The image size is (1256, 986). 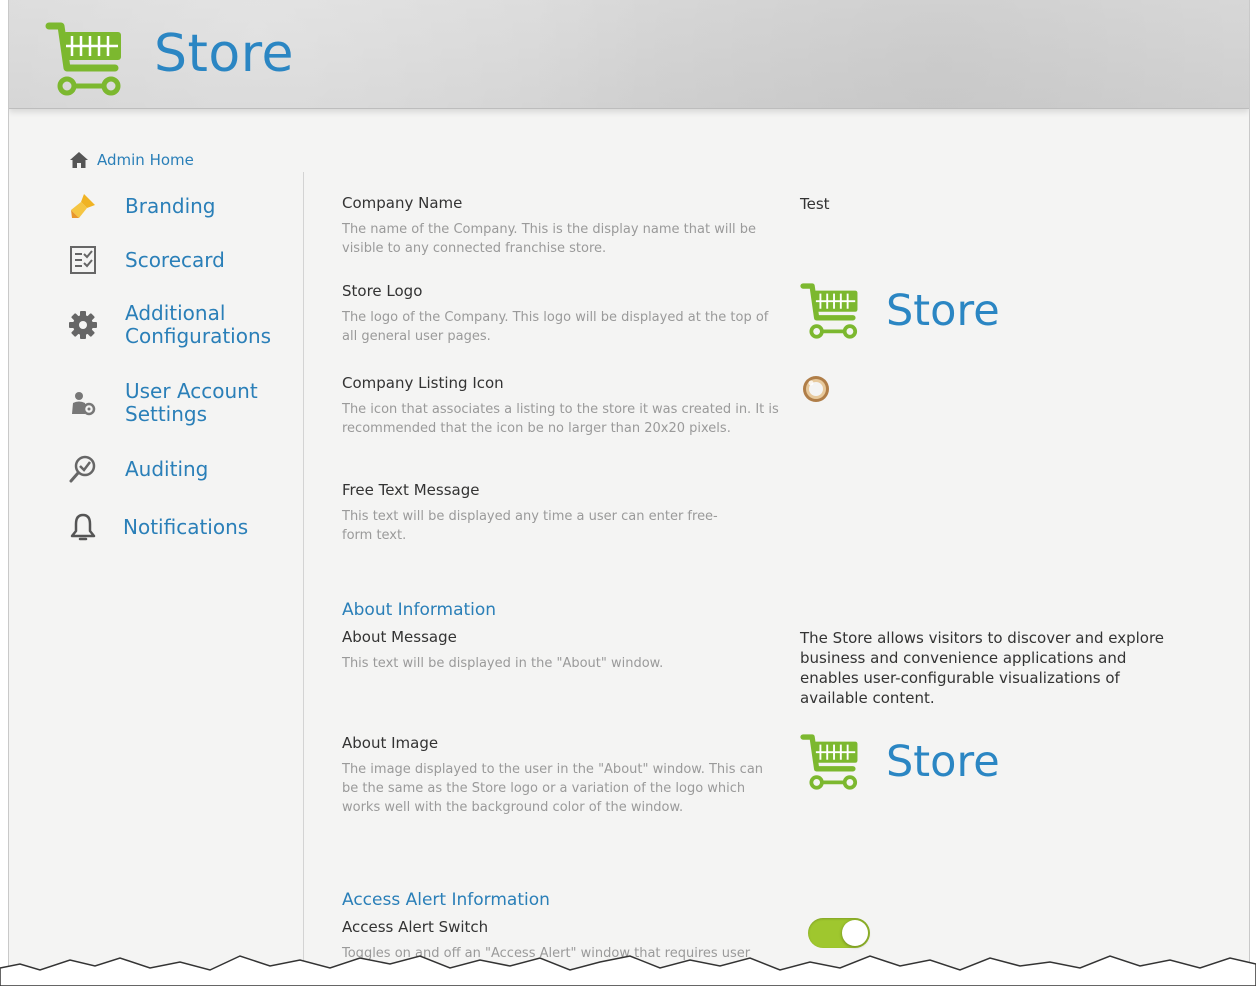 I want to click on app-title: Store, so click(x=224, y=54).